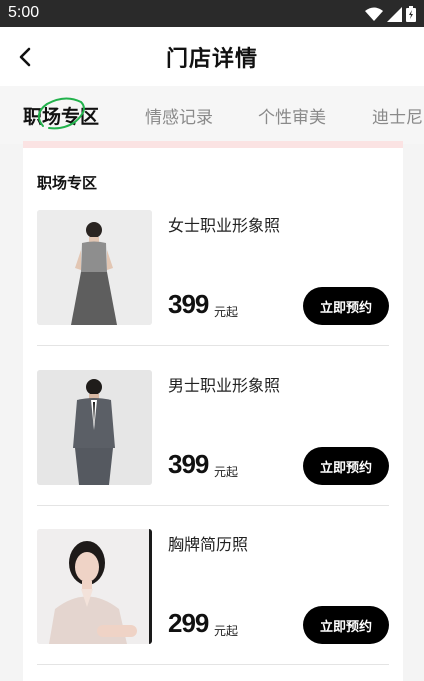 This screenshot has height=681, width=424. Describe the element at coordinates (213, 144) in the screenshot. I see `card-top-accent` at that location.